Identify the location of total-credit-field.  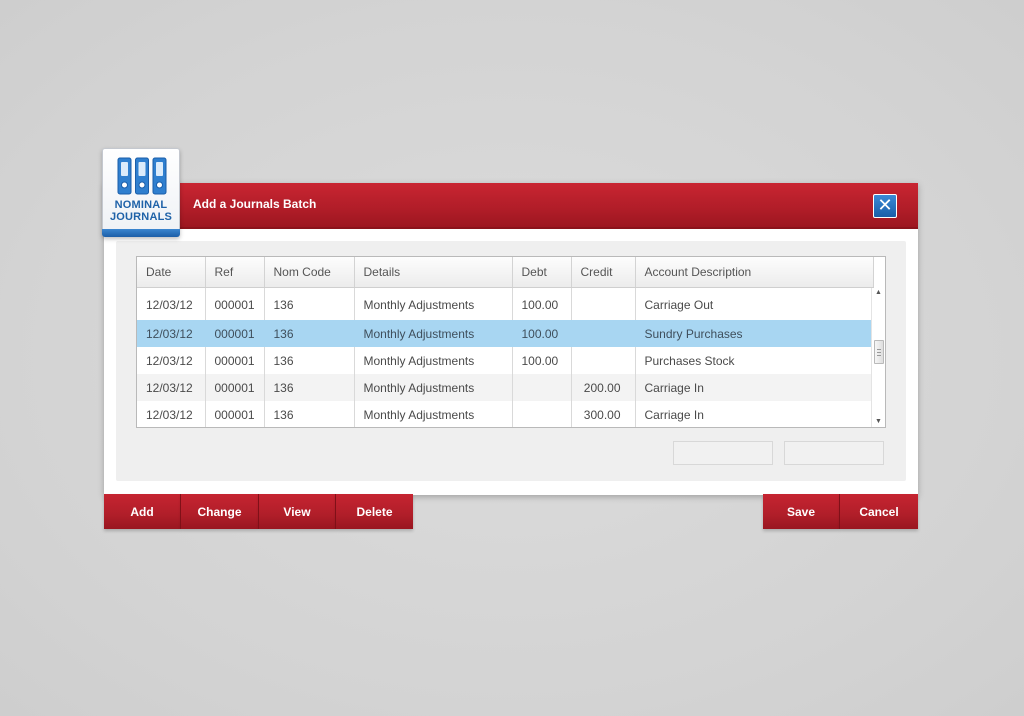
(834, 453).